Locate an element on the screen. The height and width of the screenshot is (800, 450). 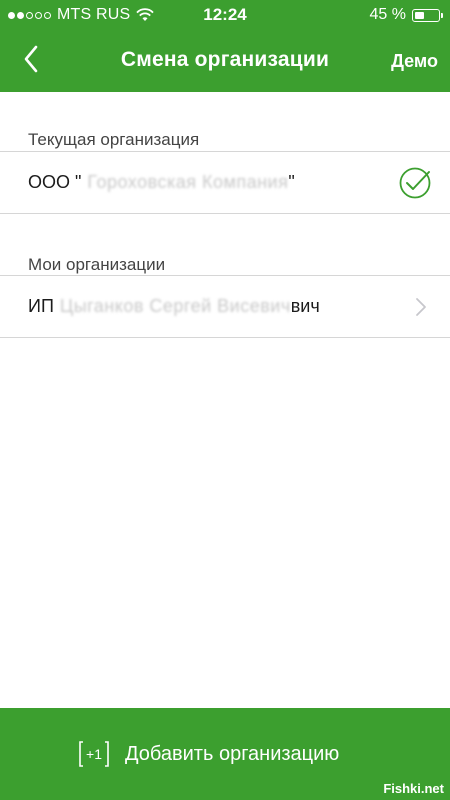
battery-fill is located at coordinates (419, 15).